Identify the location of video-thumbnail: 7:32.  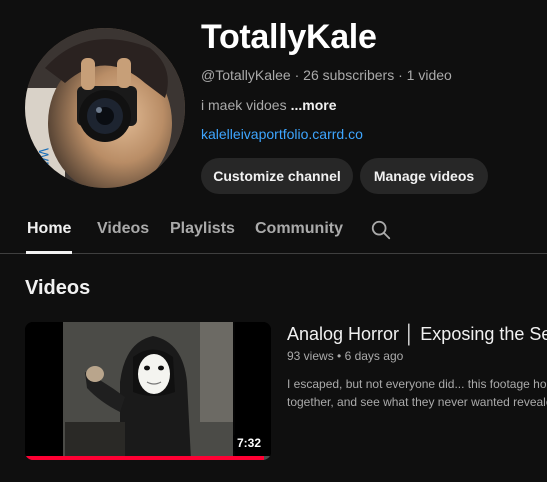
(148, 391).